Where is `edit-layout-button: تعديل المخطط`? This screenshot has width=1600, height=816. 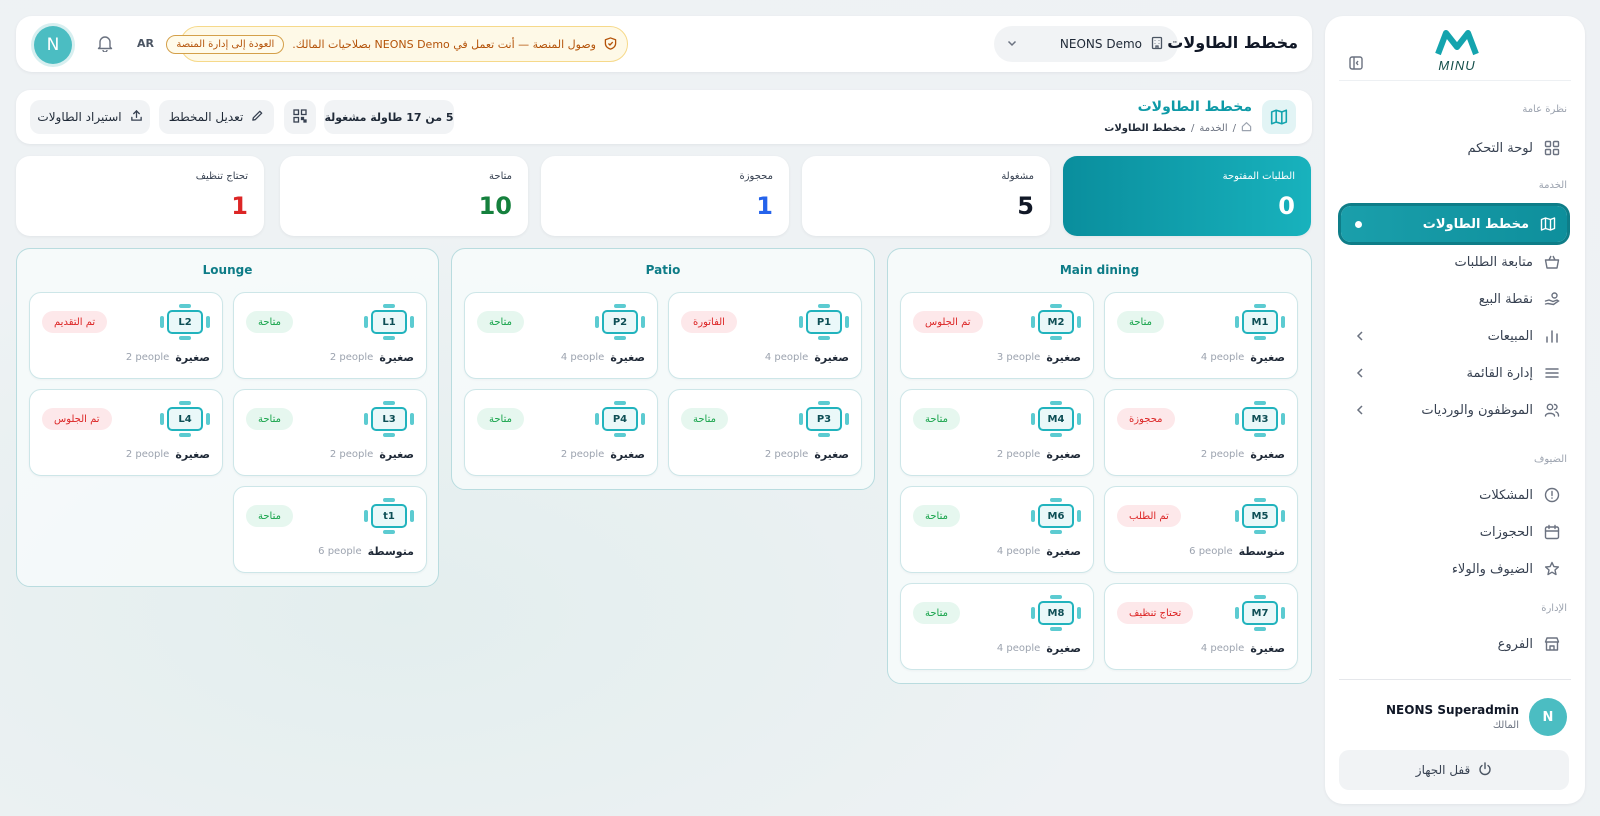 edit-layout-button: تعديل المخطط is located at coordinates (216, 117).